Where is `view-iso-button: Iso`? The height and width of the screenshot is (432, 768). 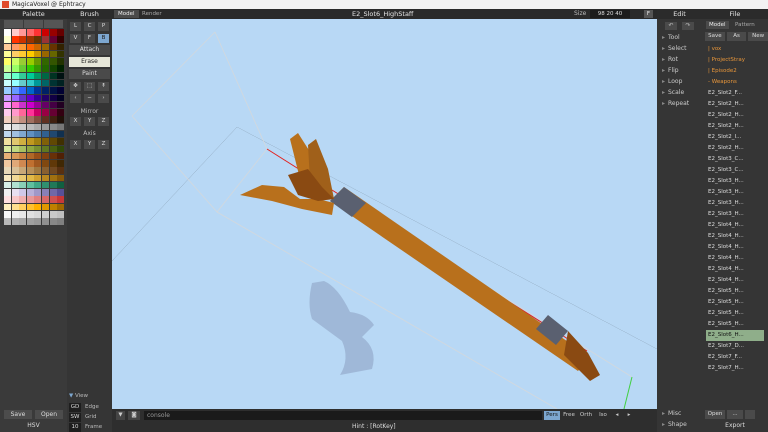 view-iso-button: Iso is located at coordinates (603, 415).